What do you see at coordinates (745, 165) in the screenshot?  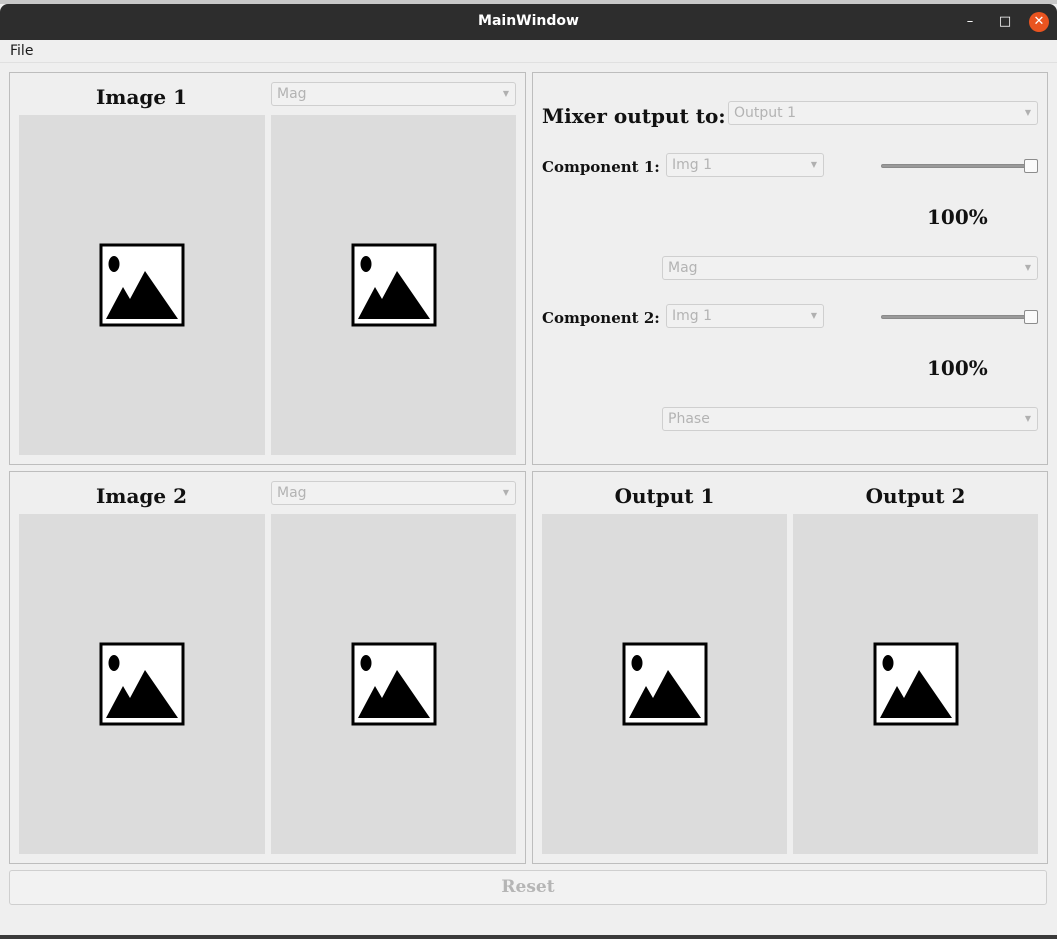 I see `component1-image-select: Img 1 ▼` at bounding box center [745, 165].